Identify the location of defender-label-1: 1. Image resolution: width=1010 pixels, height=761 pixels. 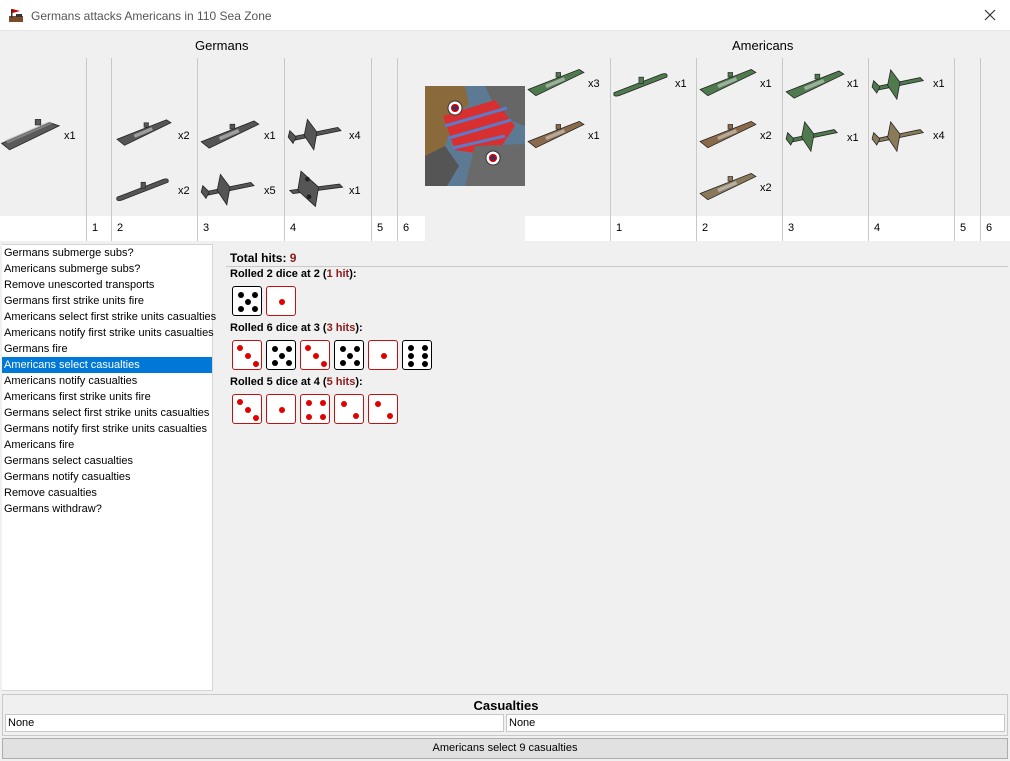
(654, 228).